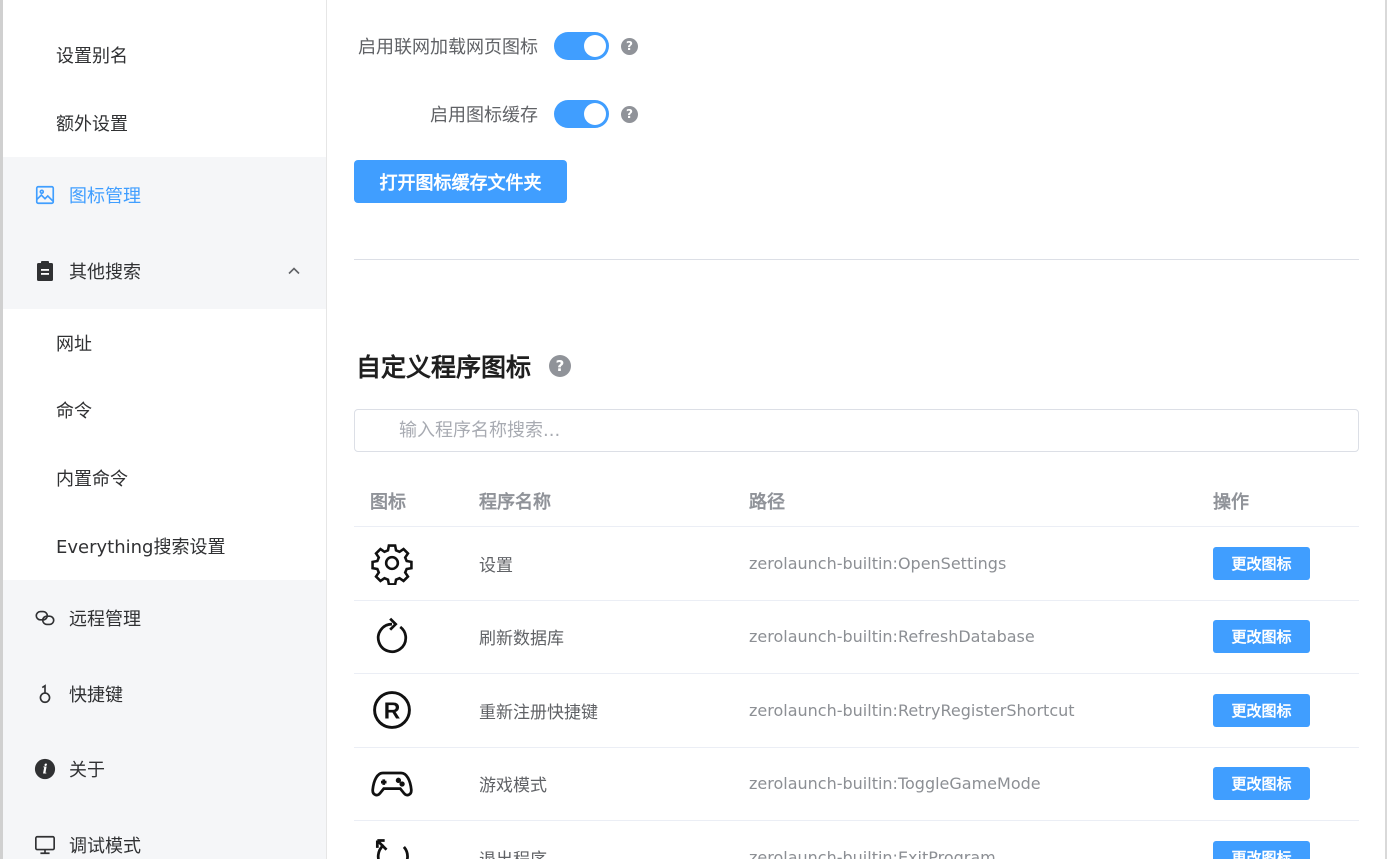  What do you see at coordinates (96, 695) in the screenshot?
I see `sidebar-item-label: 快捷键` at bounding box center [96, 695].